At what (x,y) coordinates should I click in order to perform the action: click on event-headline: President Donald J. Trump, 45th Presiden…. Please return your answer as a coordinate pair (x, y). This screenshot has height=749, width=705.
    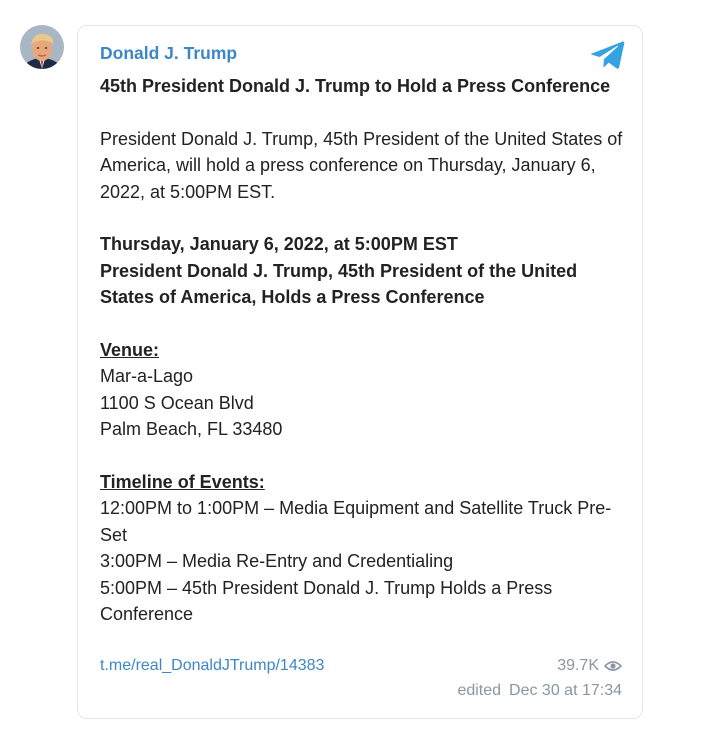
    Looking at the image, I should click on (339, 284).